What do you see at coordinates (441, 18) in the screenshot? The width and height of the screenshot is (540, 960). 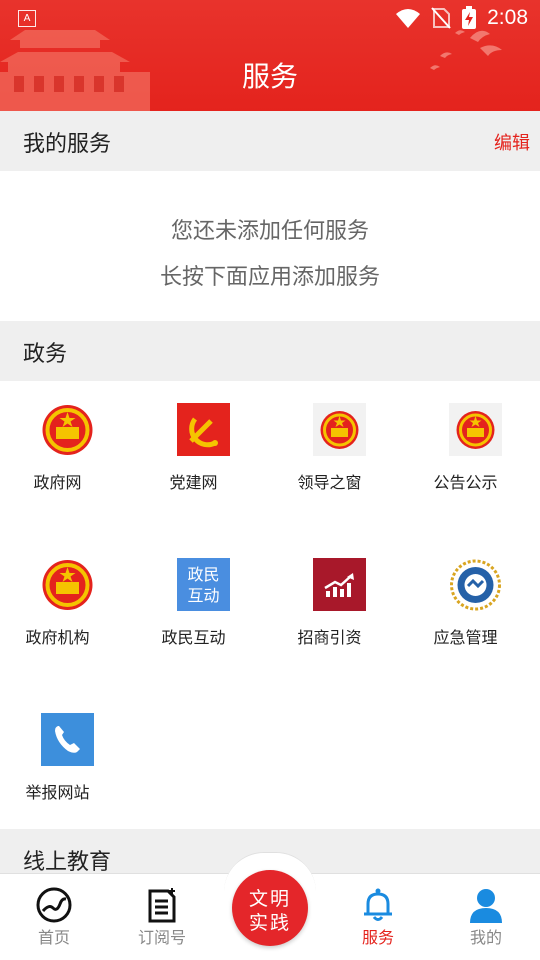 I see `no-sim-icon` at bounding box center [441, 18].